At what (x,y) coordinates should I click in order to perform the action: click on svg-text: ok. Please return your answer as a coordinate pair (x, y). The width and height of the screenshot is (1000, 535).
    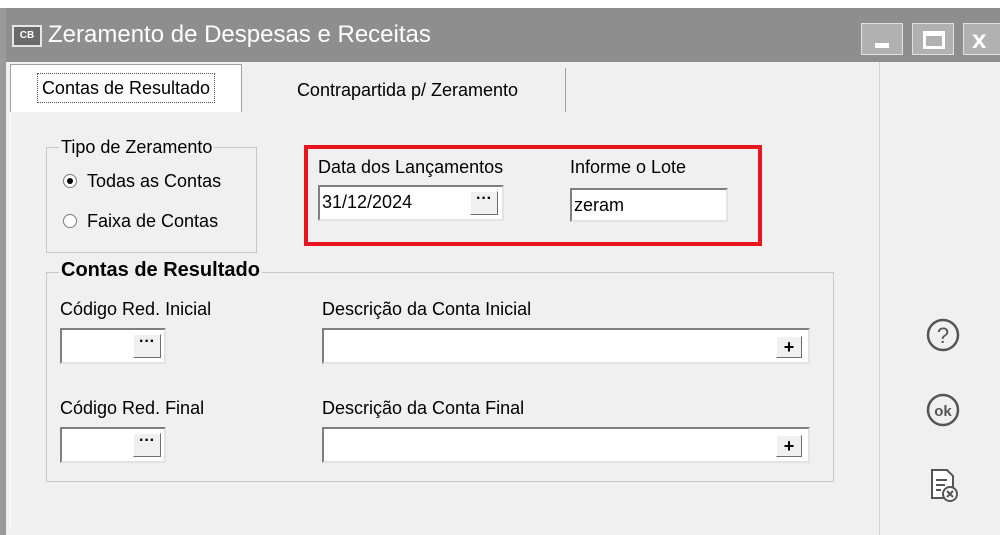
    Looking at the image, I should click on (943, 411).